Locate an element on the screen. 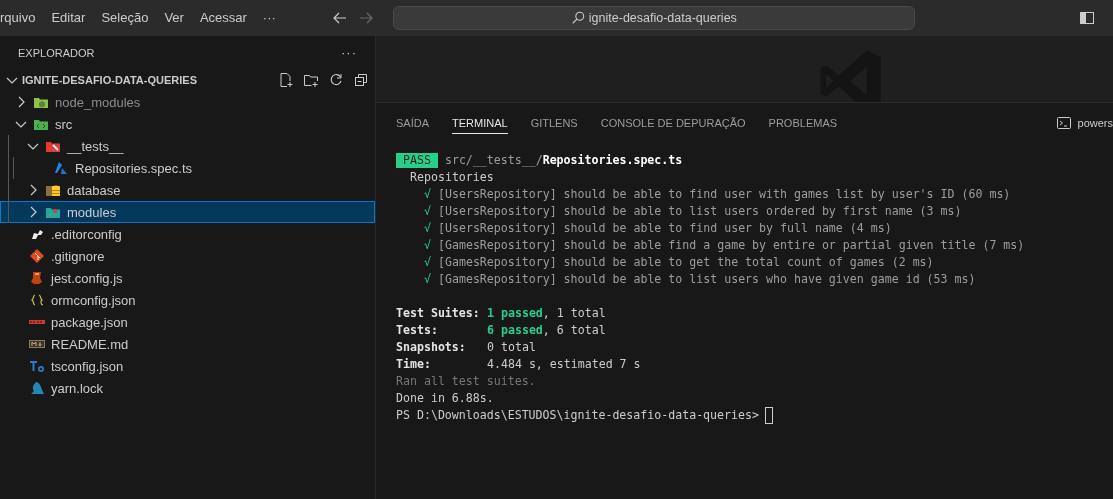 Image resolution: width=1113 pixels, height=499 pixels. refresh-icon is located at coordinates (336, 80).